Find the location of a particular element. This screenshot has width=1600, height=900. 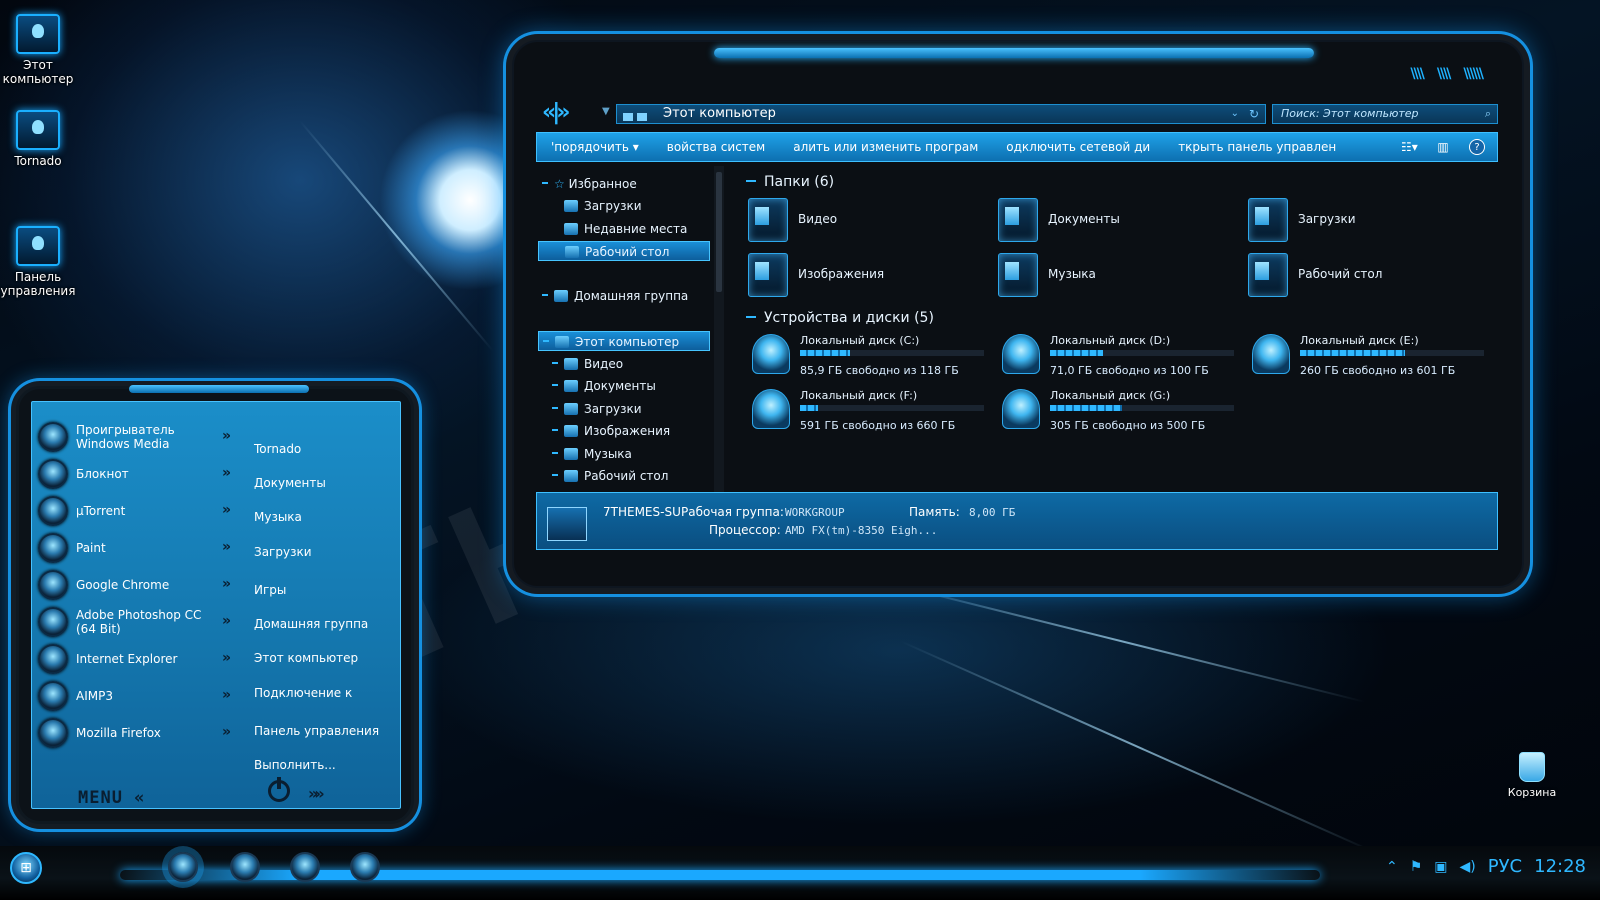

nav-pc-item: Изображения is located at coordinates (611, 431).